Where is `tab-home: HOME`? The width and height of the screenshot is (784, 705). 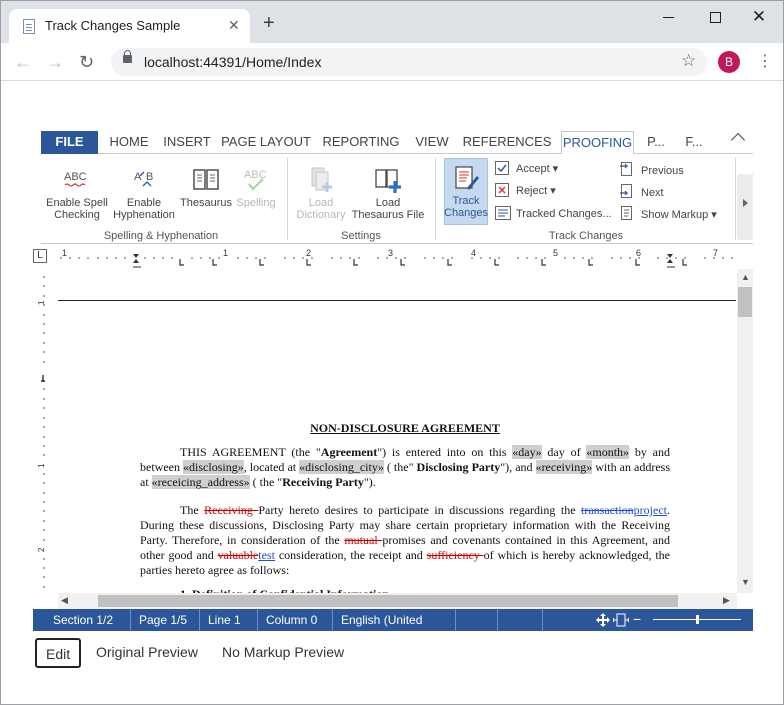 tab-home: HOME is located at coordinates (129, 142).